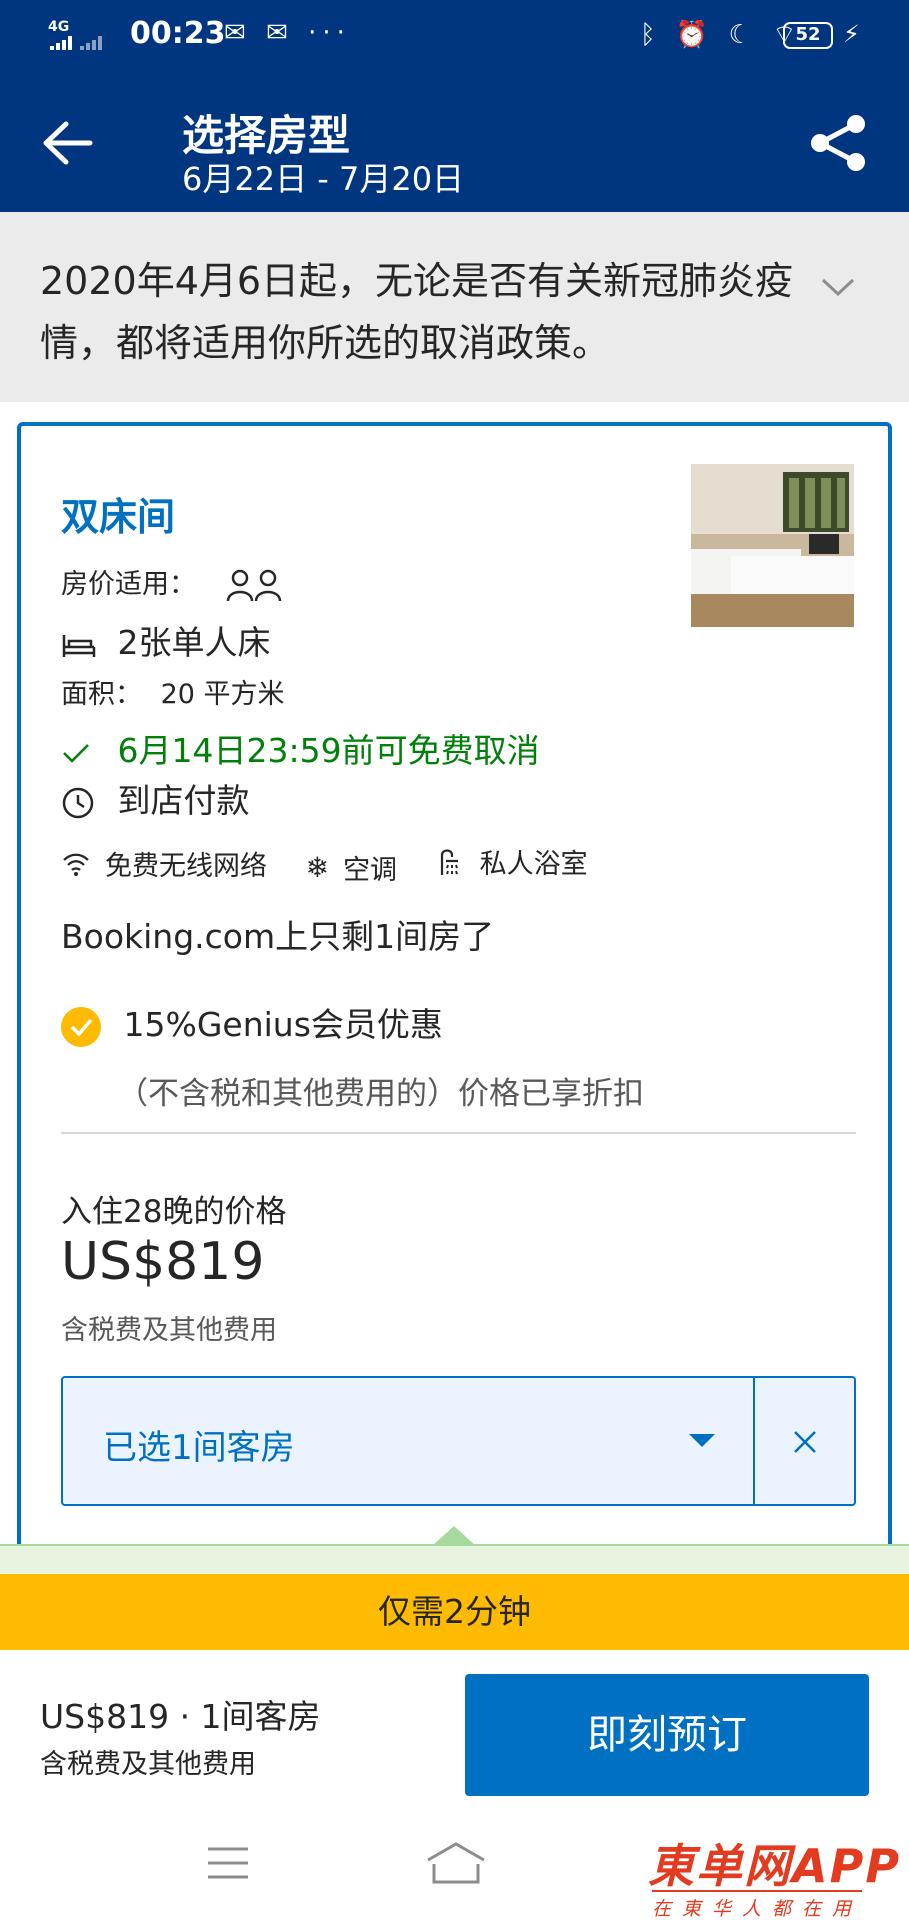  Describe the element at coordinates (78, 802) in the screenshot. I see `clock-icon` at that location.